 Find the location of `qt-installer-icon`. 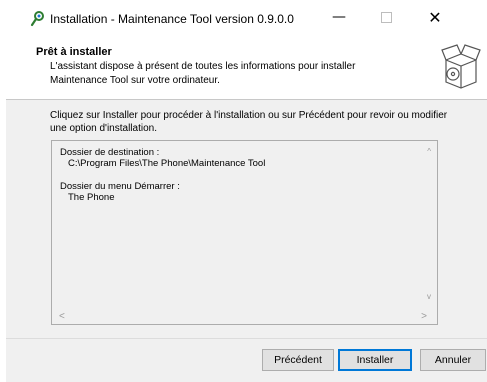

qt-installer-icon is located at coordinates (37, 19).